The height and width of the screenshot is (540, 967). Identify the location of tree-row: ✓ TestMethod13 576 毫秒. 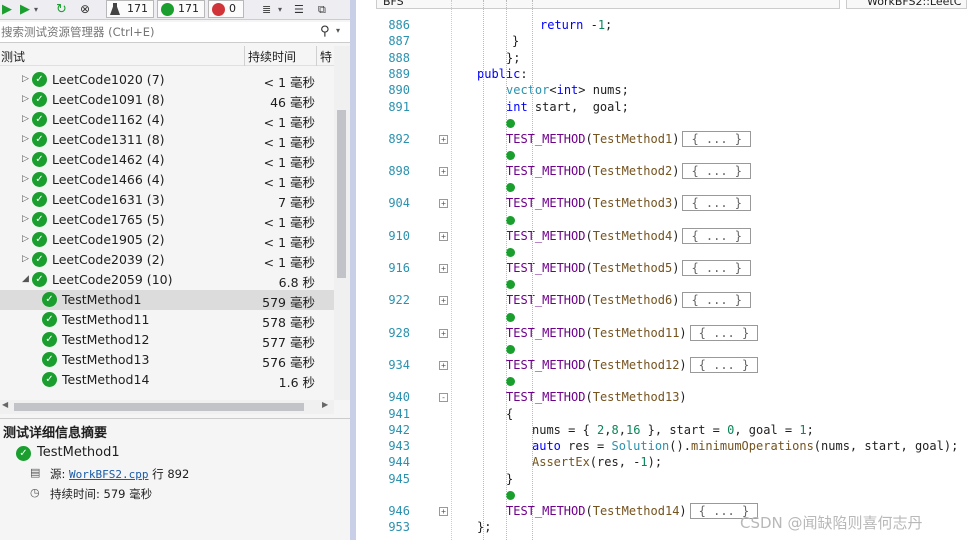
(167, 360).